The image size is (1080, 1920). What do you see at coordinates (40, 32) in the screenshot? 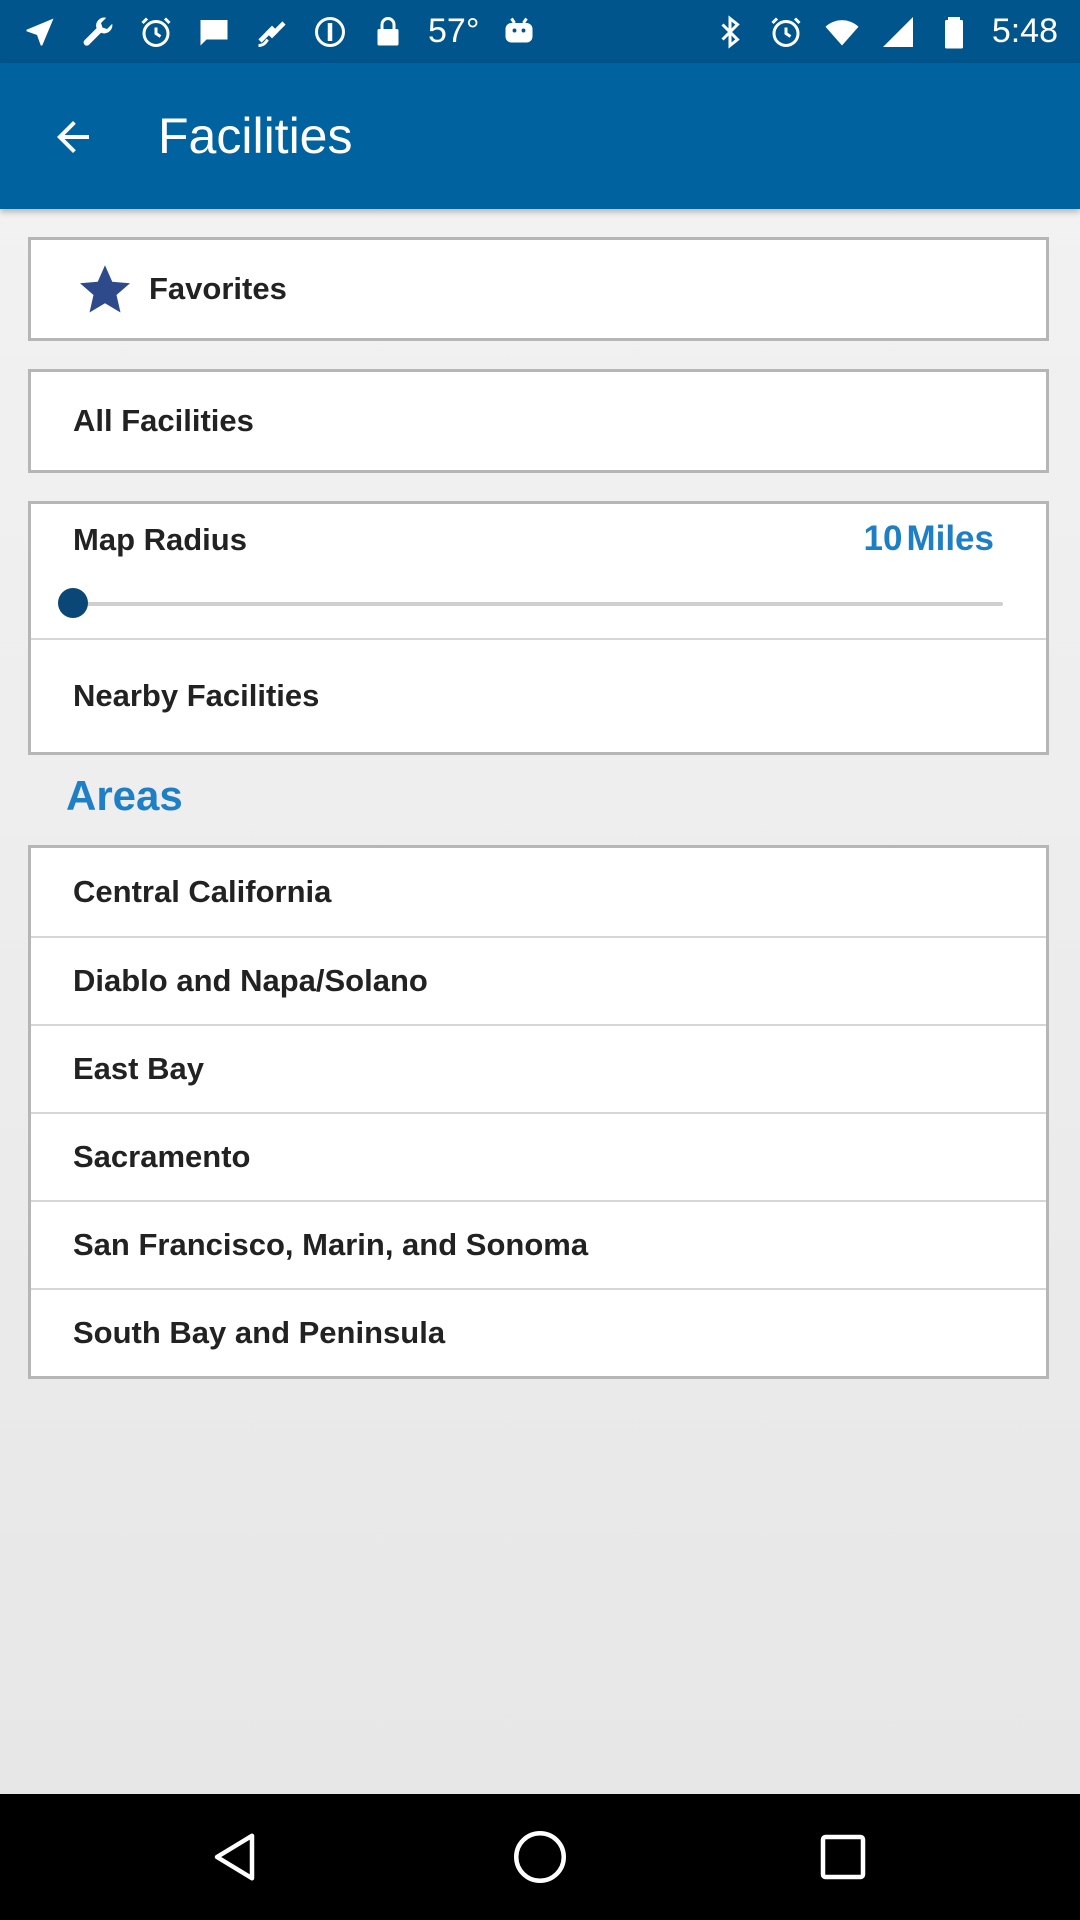
I see `navigation-icon` at bounding box center [40, 32].